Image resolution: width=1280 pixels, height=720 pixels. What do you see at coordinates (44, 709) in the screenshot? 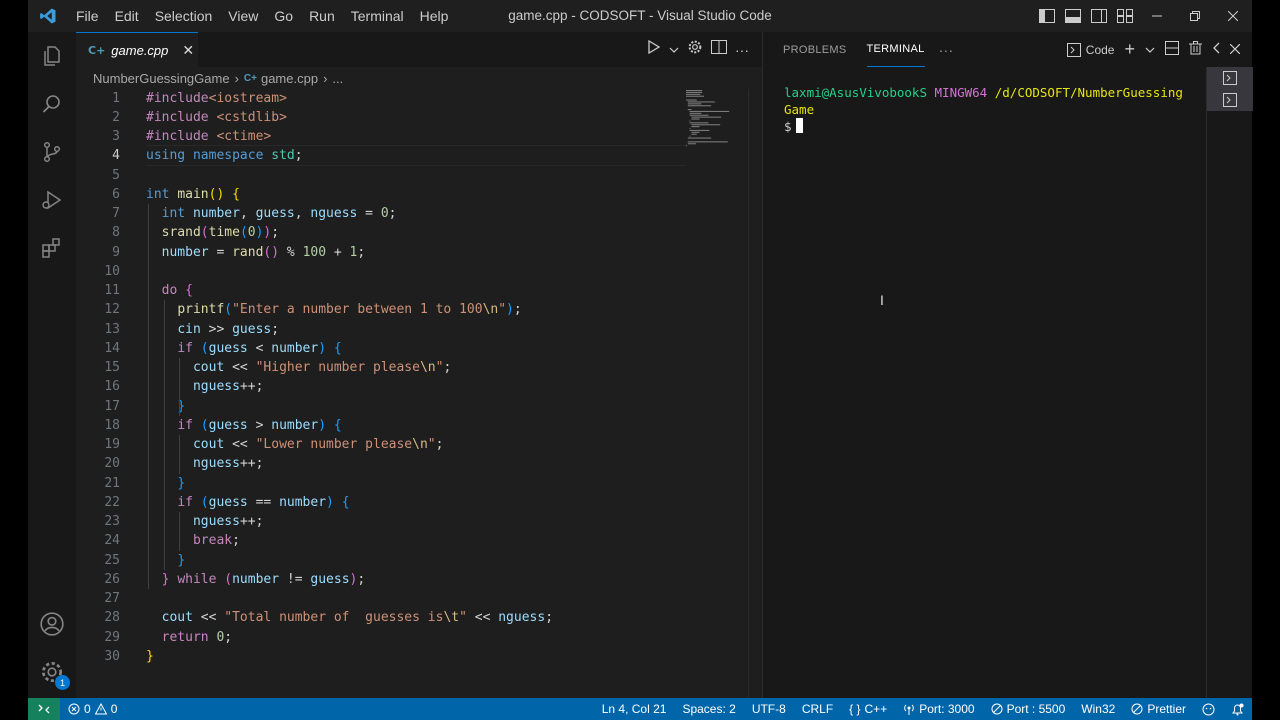
I see `remote-indicator-icon` at bounding box center [44, 709].